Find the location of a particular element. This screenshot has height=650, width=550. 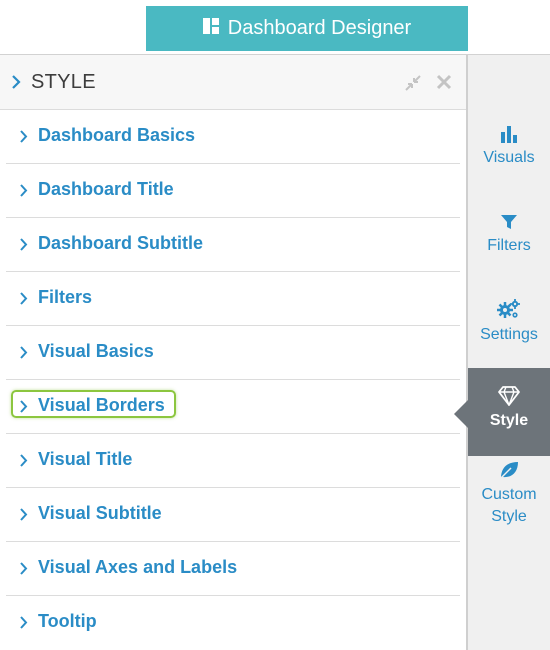

section-label: Visual Subtitle is located at coordinates (100, 513).